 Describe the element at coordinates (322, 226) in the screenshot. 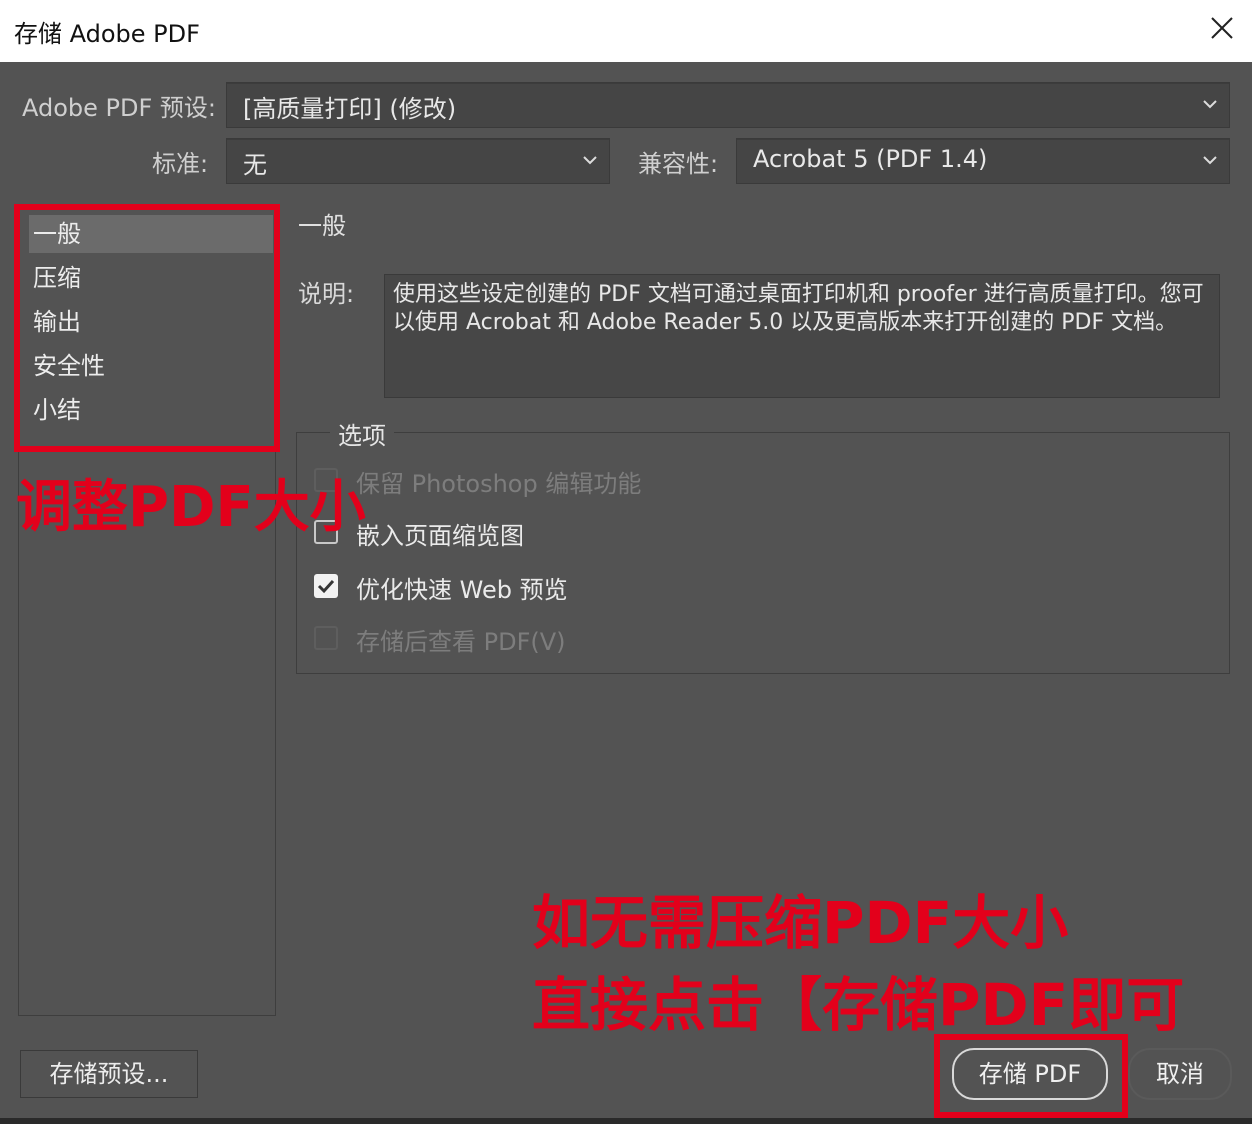

I see `section-title: 一般` at that location.